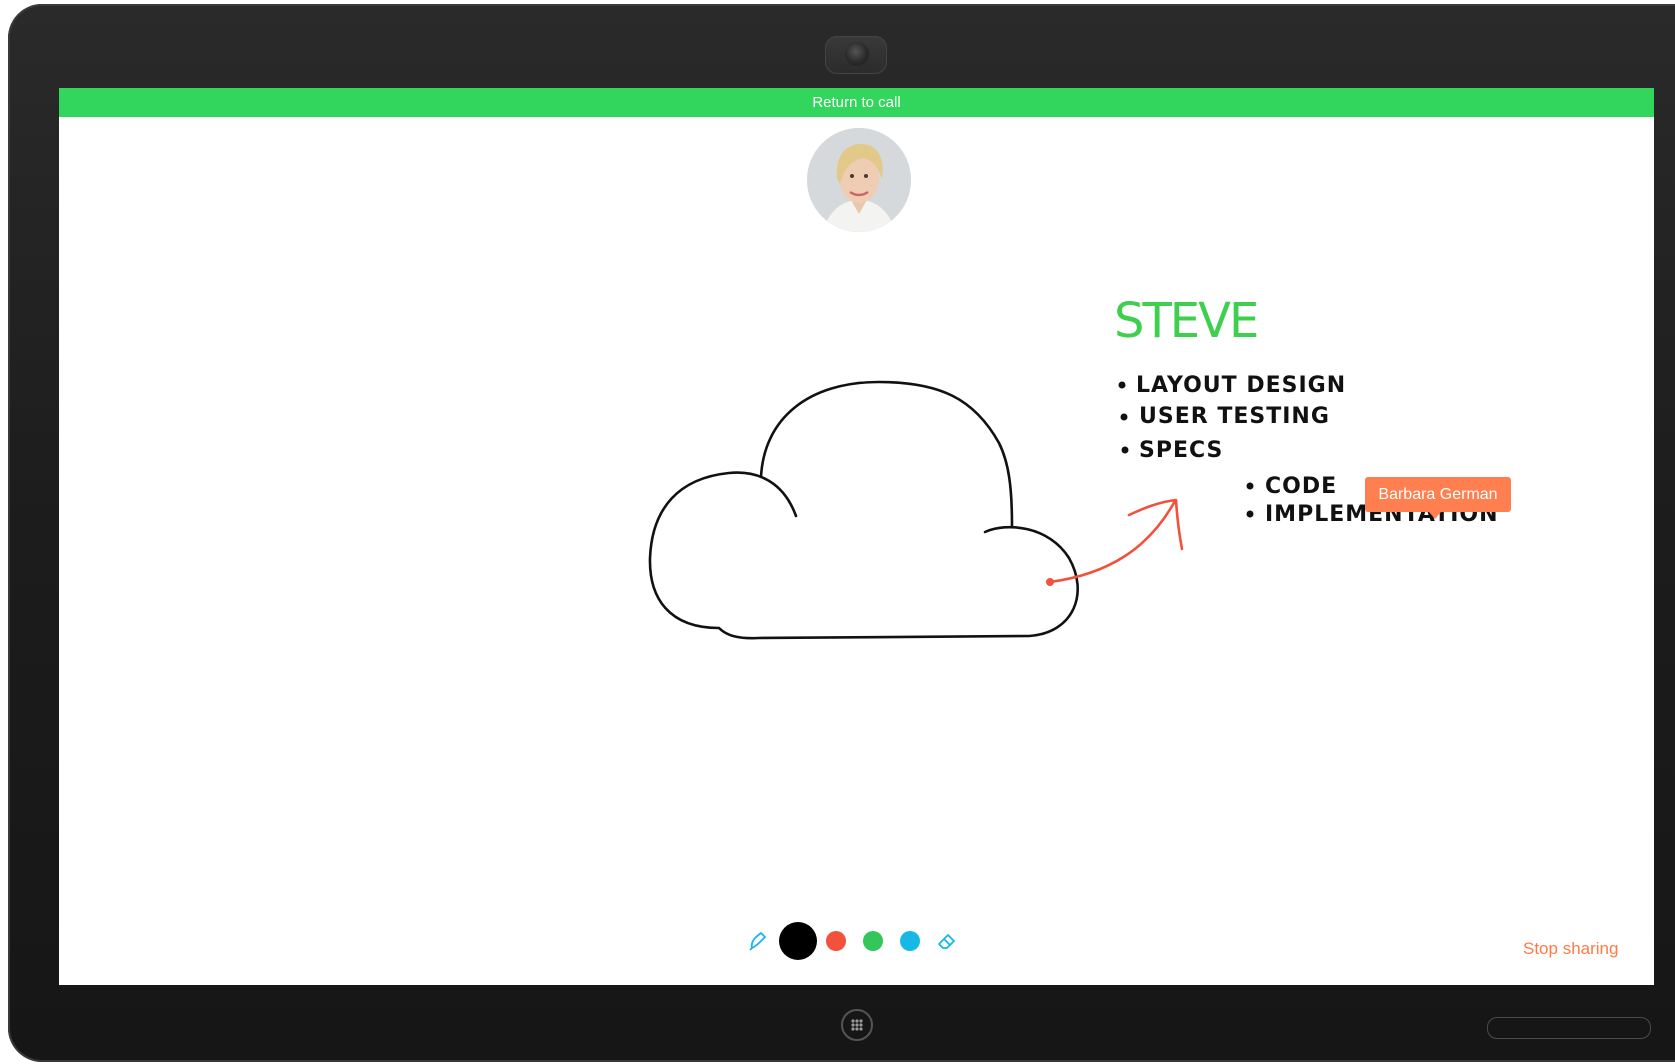 This screenshot has height=1064, width=1675. What do you see at coordinates (863, 510) in the screenshot?
I see `cloud-drawing` at bounding box center [863, 510].